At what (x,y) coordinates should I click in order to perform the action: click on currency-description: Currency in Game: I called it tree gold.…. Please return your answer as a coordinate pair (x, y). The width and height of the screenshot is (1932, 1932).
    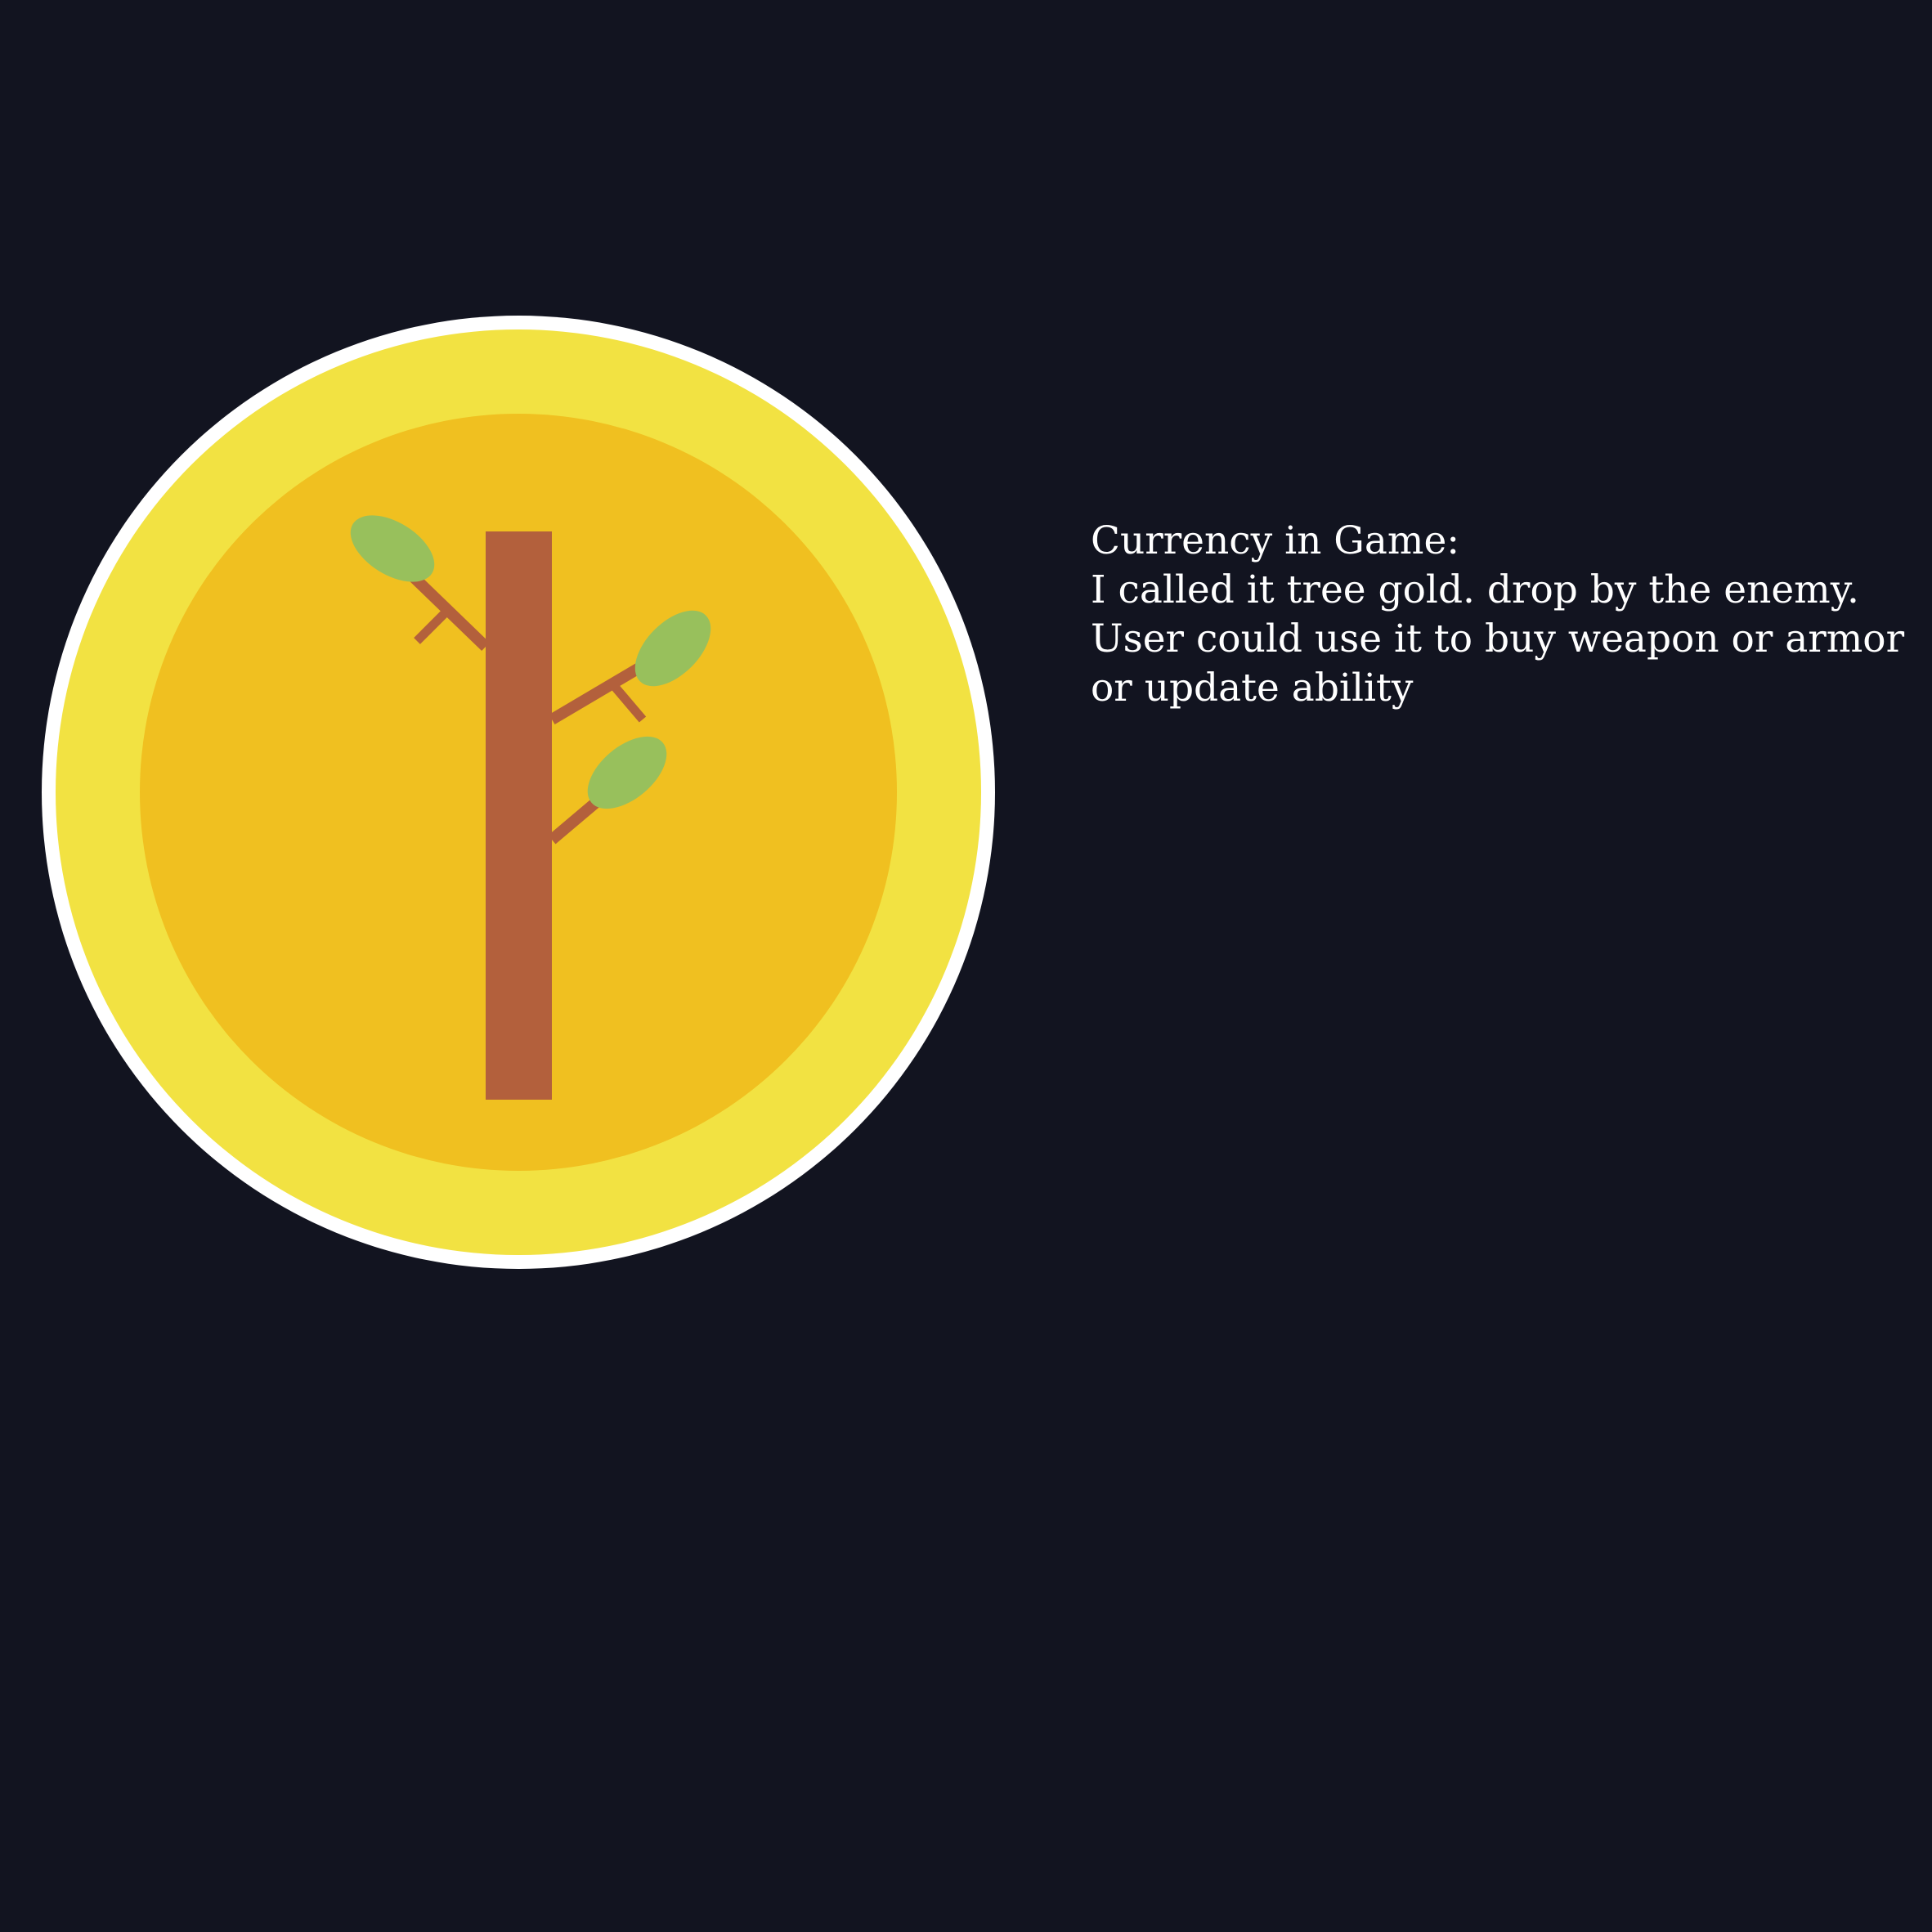
    Looking at the image, I should click on (1498, 615).